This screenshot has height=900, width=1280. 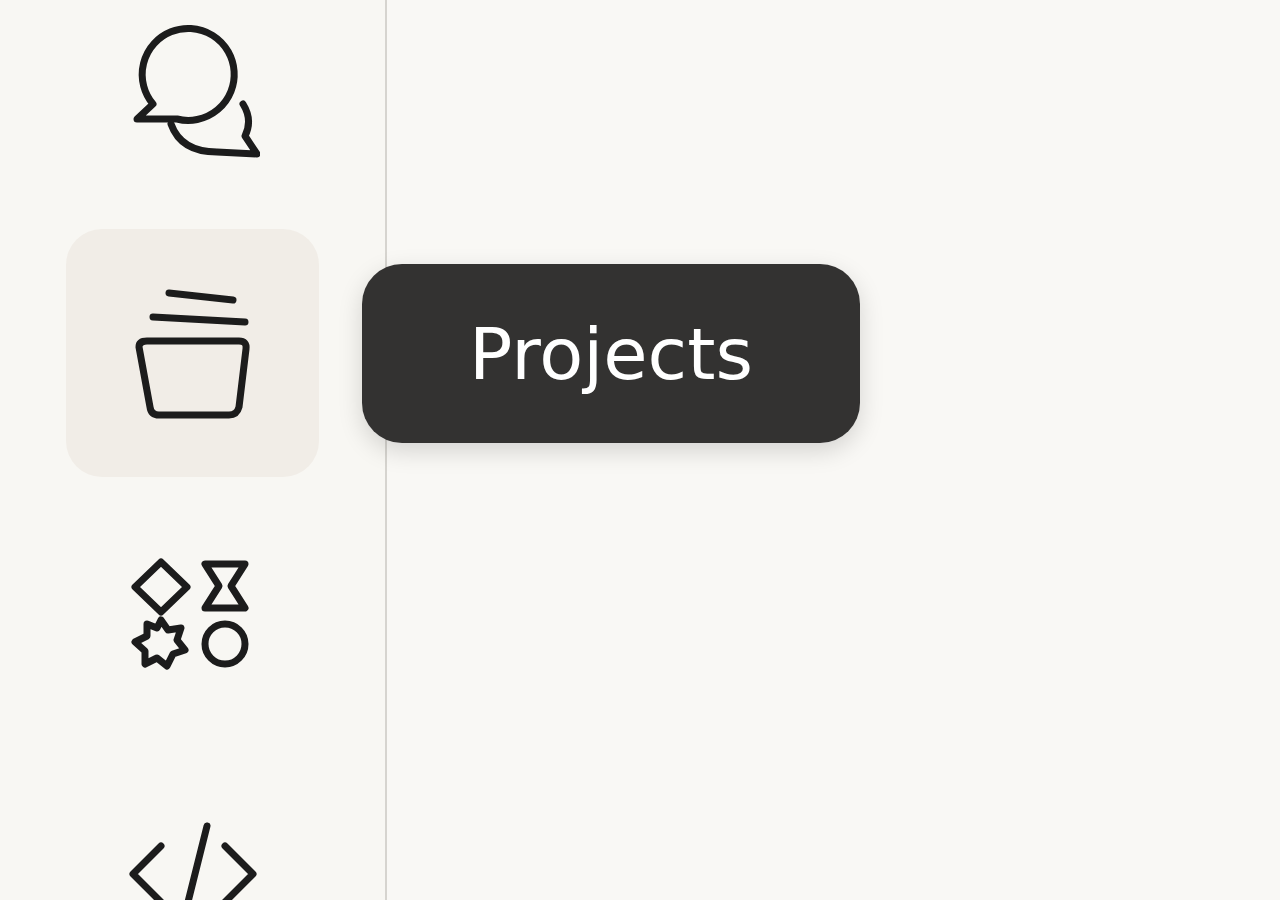 I want to click on code-icon, so click(x=192, y=861).